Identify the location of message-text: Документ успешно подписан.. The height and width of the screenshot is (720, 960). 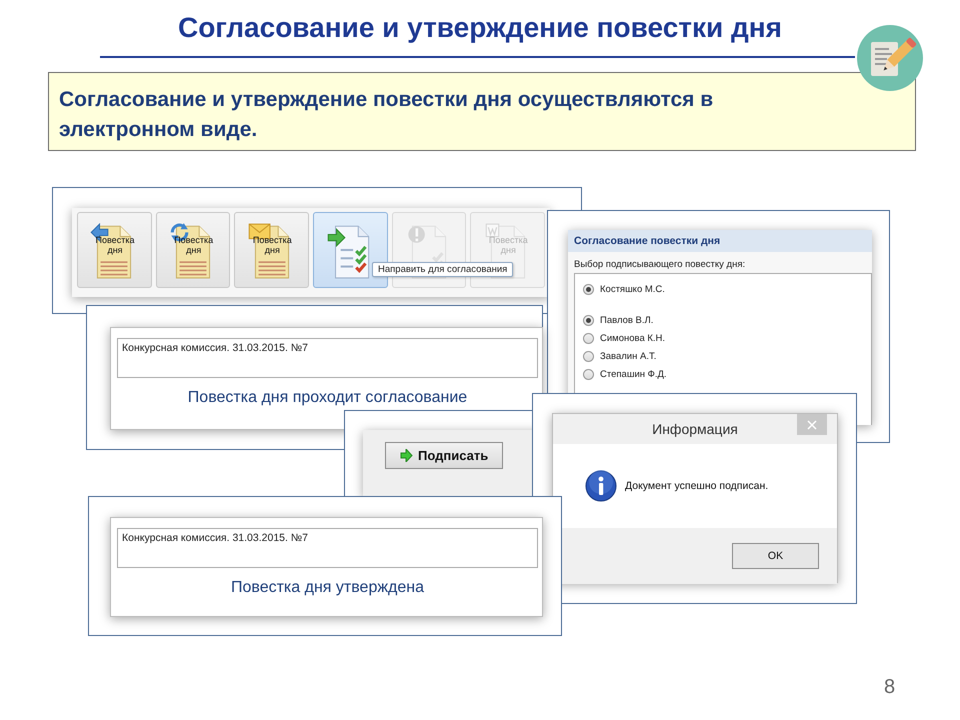
(696, 486).